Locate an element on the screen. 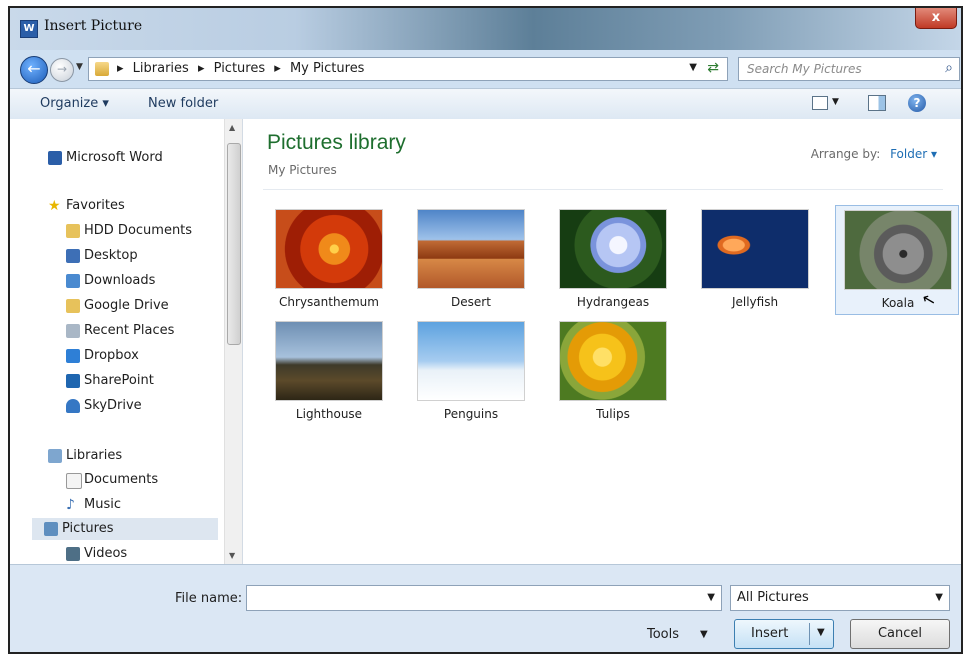 The height and width of the screenshot is (660, 969). insert-label: Insert is located at coordinates (770, 633).